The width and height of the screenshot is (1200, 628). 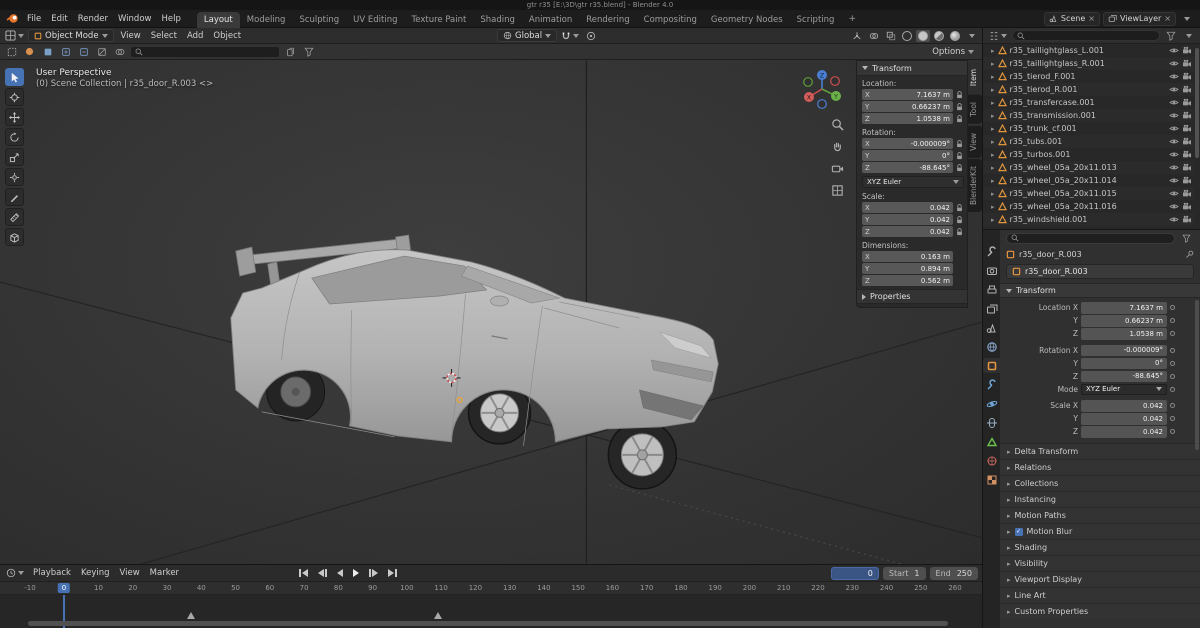 What do you see at coordinates (907, 280) in the screenshot?
I see `number-field: Z 0.562 m` at bounding box center [907, 280].